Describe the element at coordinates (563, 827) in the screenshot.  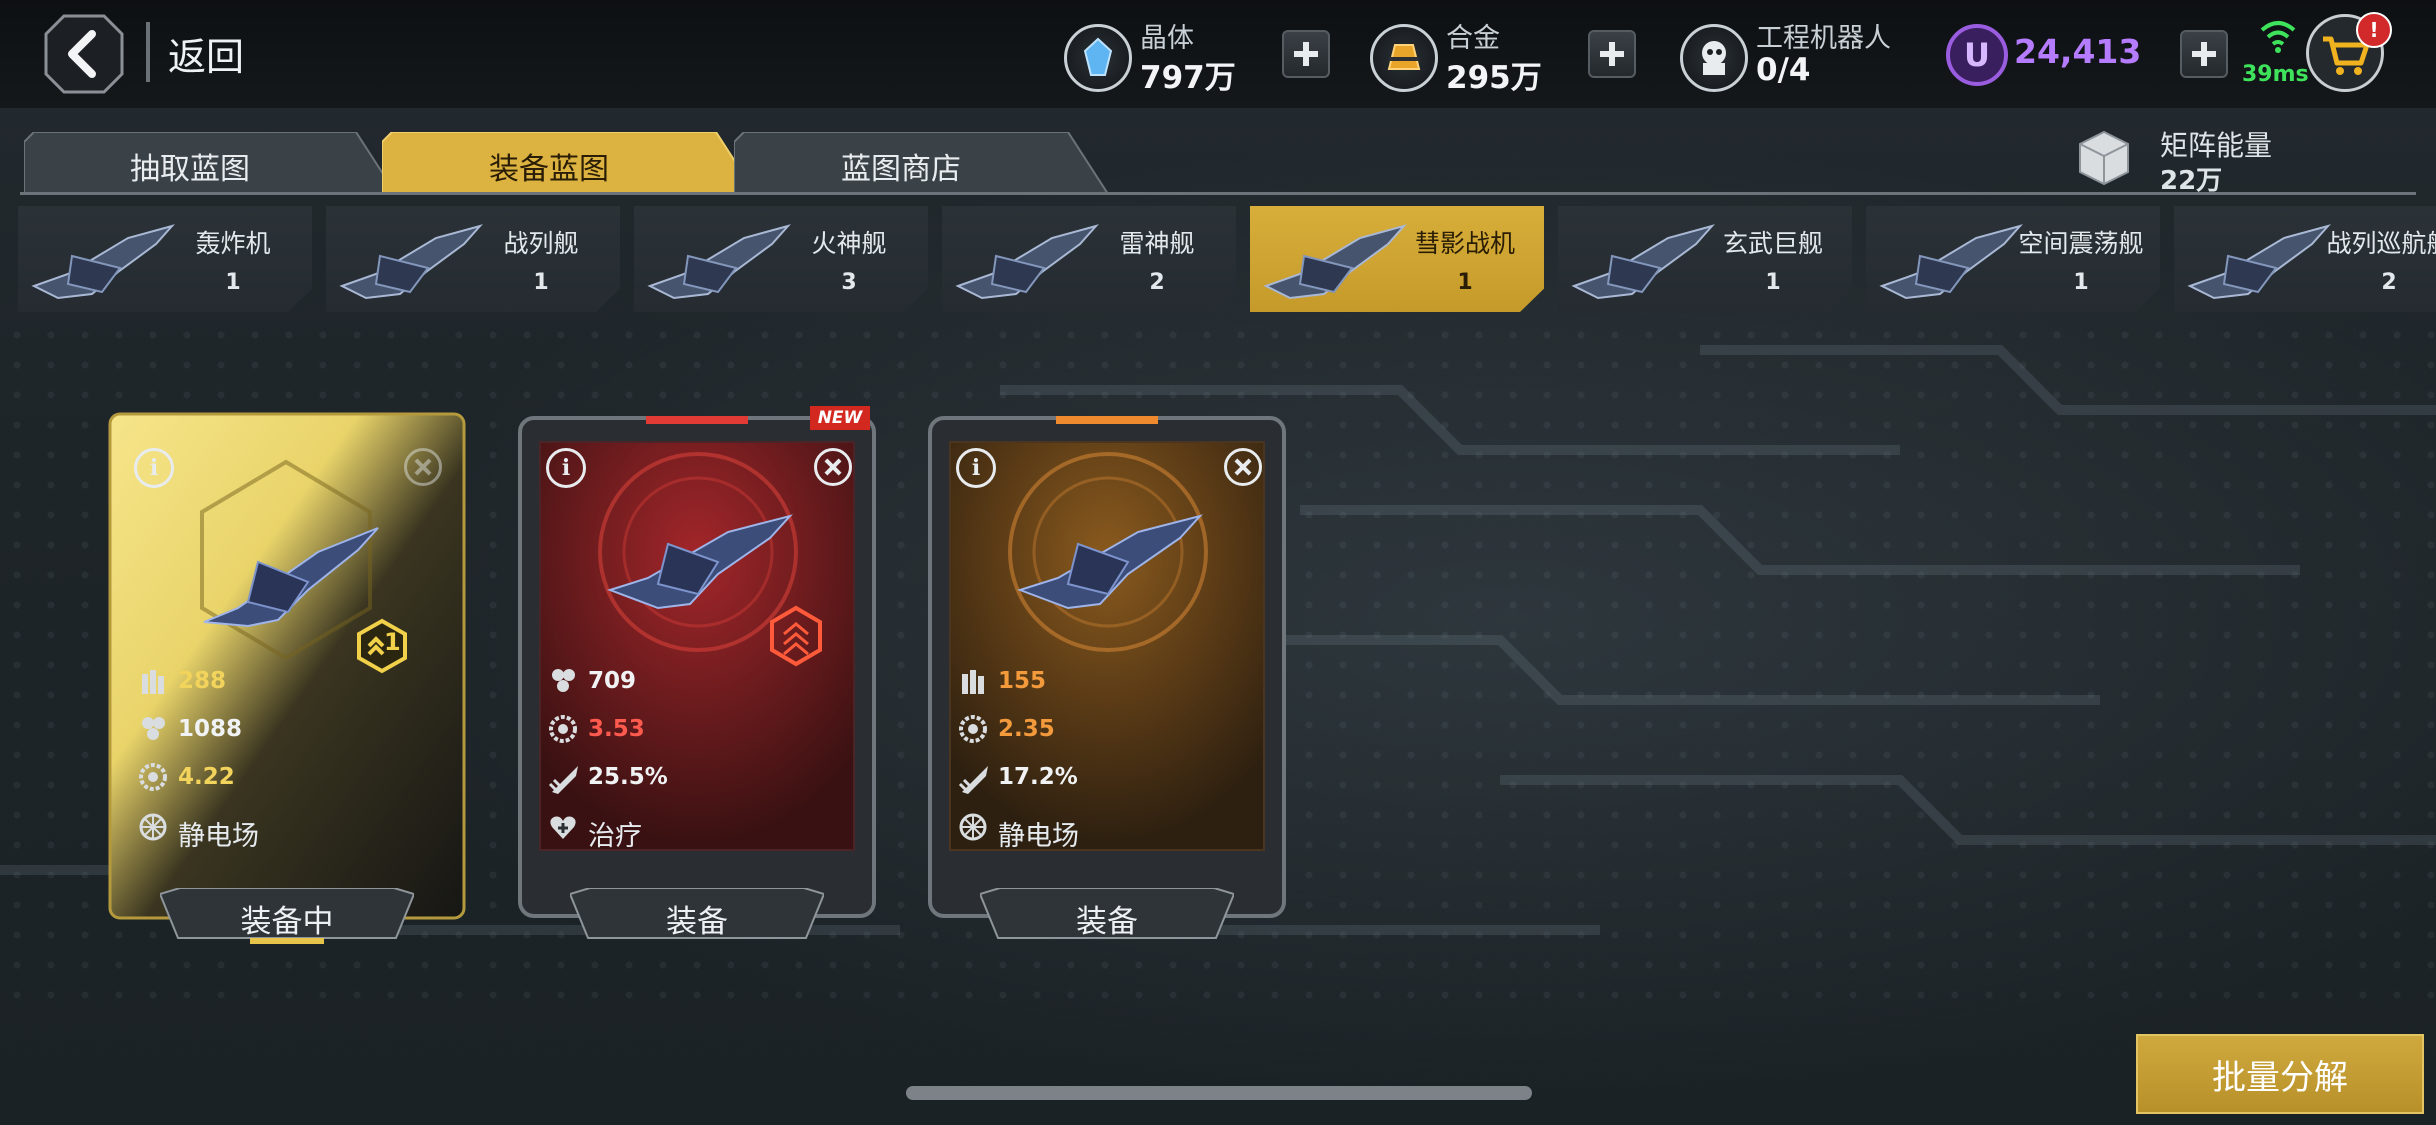
I see `heal-icon` at that location.